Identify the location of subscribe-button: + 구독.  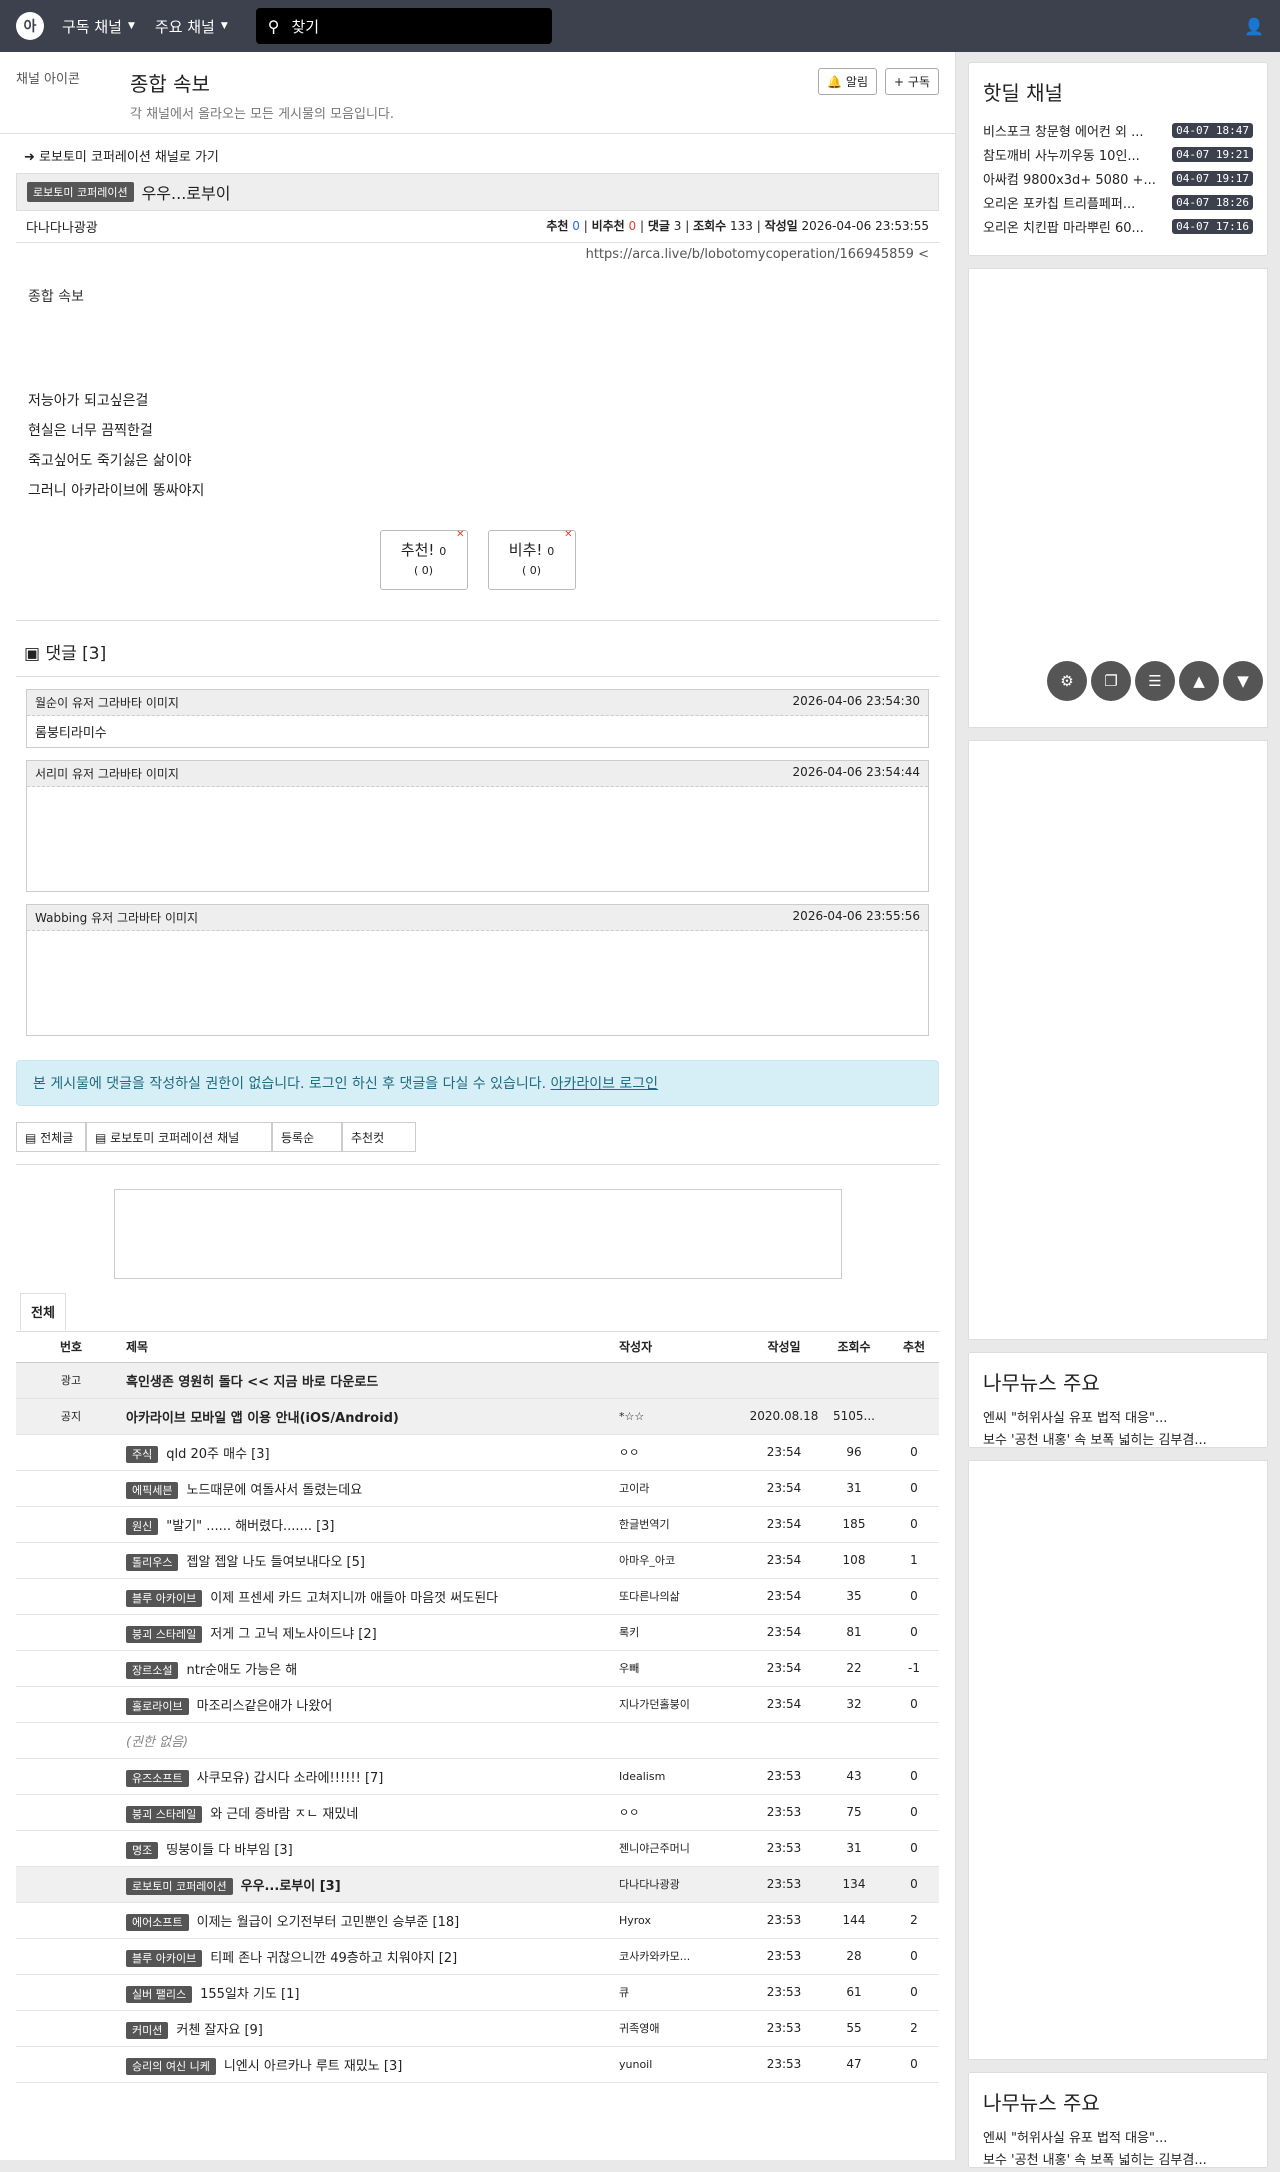
(912, 81).